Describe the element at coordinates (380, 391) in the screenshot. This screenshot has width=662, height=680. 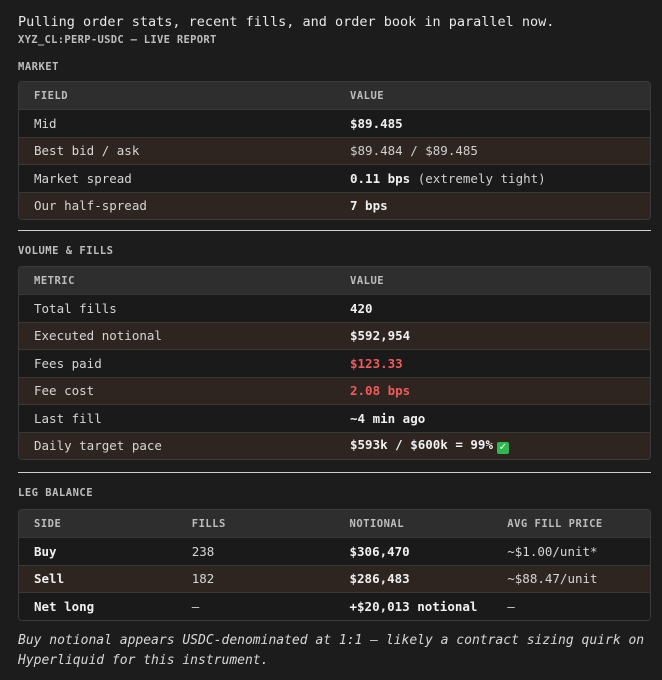
I see `field-value: 2.08 bps` at that location.